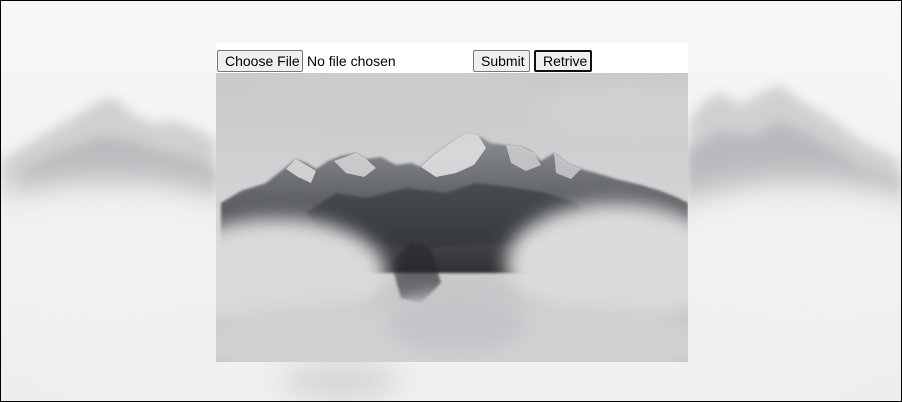 Image resolution: width=902 pixels, height=402 pixels. What do you see at coordinates (351, 61) in the screenshot?
I see `file-status-text: No file chosen` at bounding box center [351, 61].